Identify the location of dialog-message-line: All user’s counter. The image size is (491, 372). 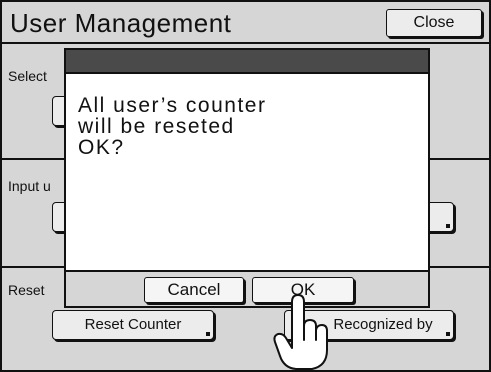
(172, 105).